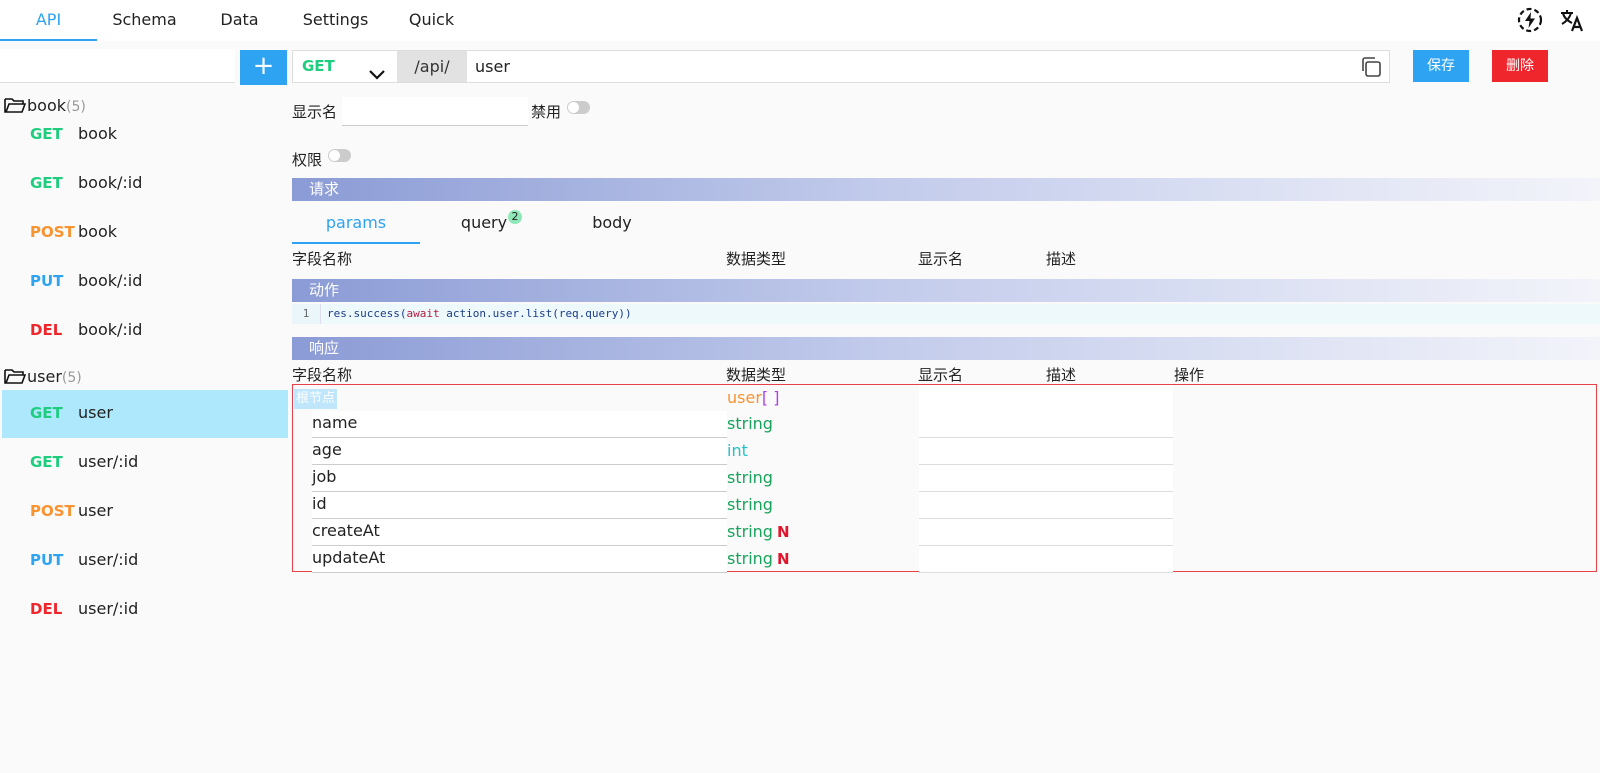 Image resolution: width=1600 pixels, height=773 pixels. I want to click on table-row: updateAt string N, so click(945, 559).